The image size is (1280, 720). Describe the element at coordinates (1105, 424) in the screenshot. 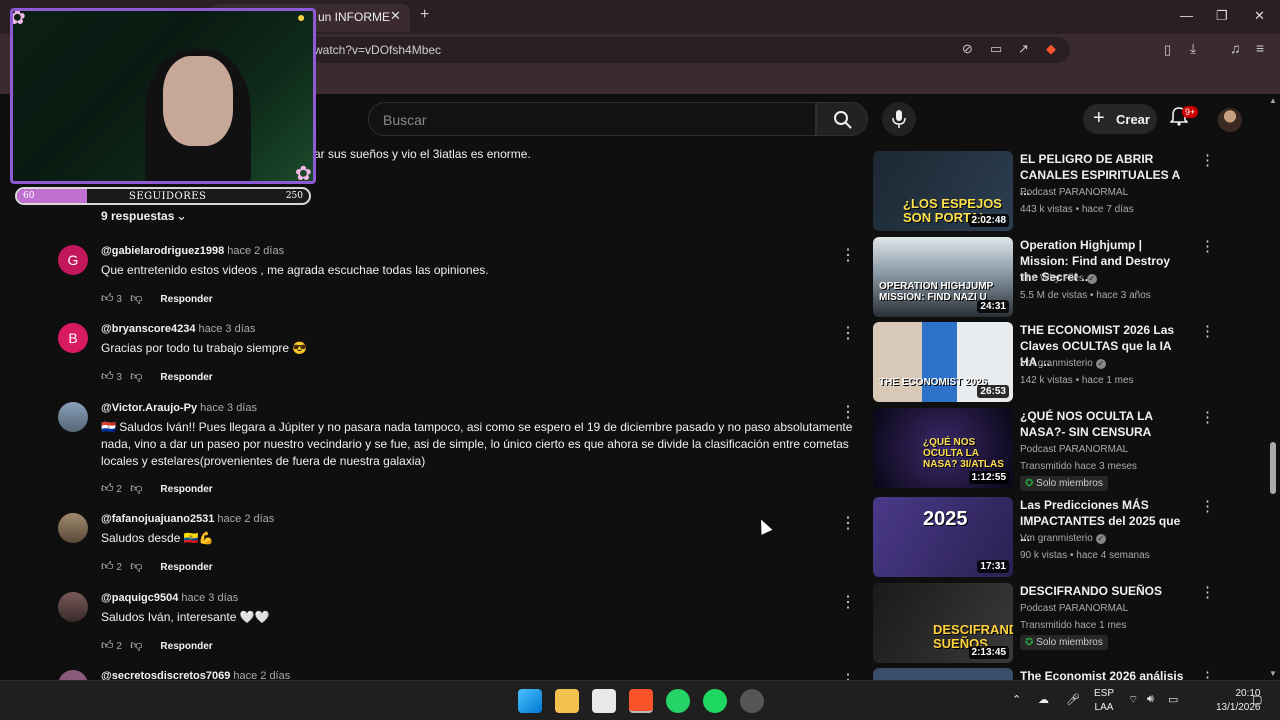

I see `video-title: ¿QUÉ NOS OCULTA LA NASA?- SIN CENSURA` at that location.